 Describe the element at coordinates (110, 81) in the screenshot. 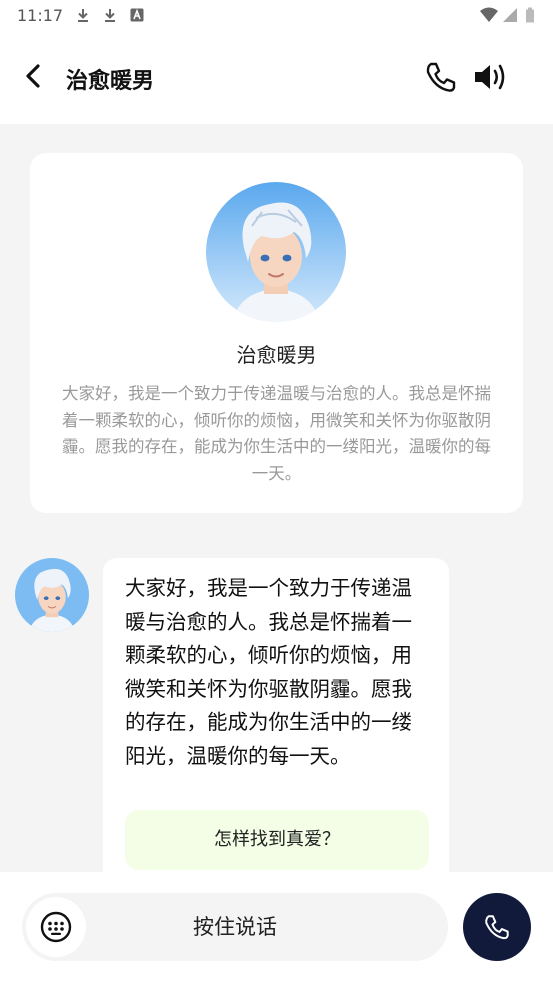

I see `page-title: 治愈暖男` at that location.